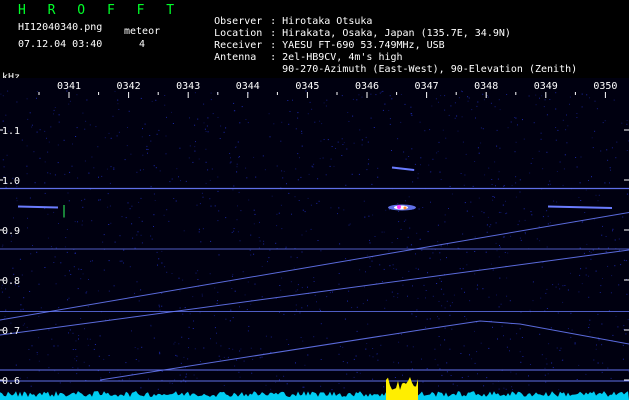  Describe the element at coordinates (546, 86) in the screenshot. I see `time-tick-label: 0349` at that location.